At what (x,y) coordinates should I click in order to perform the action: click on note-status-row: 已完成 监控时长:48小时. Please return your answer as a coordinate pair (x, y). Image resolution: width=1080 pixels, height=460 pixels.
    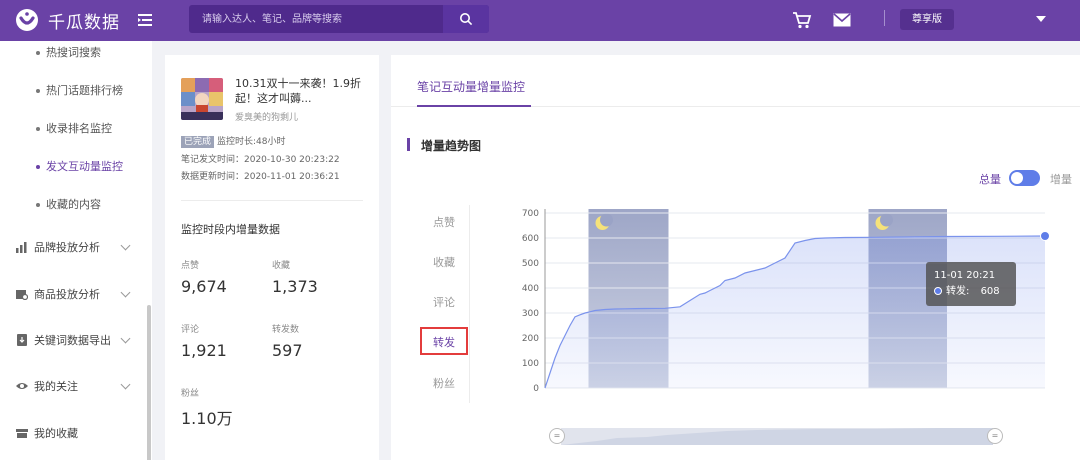
    Looking at the image, I should click on (233, 141).